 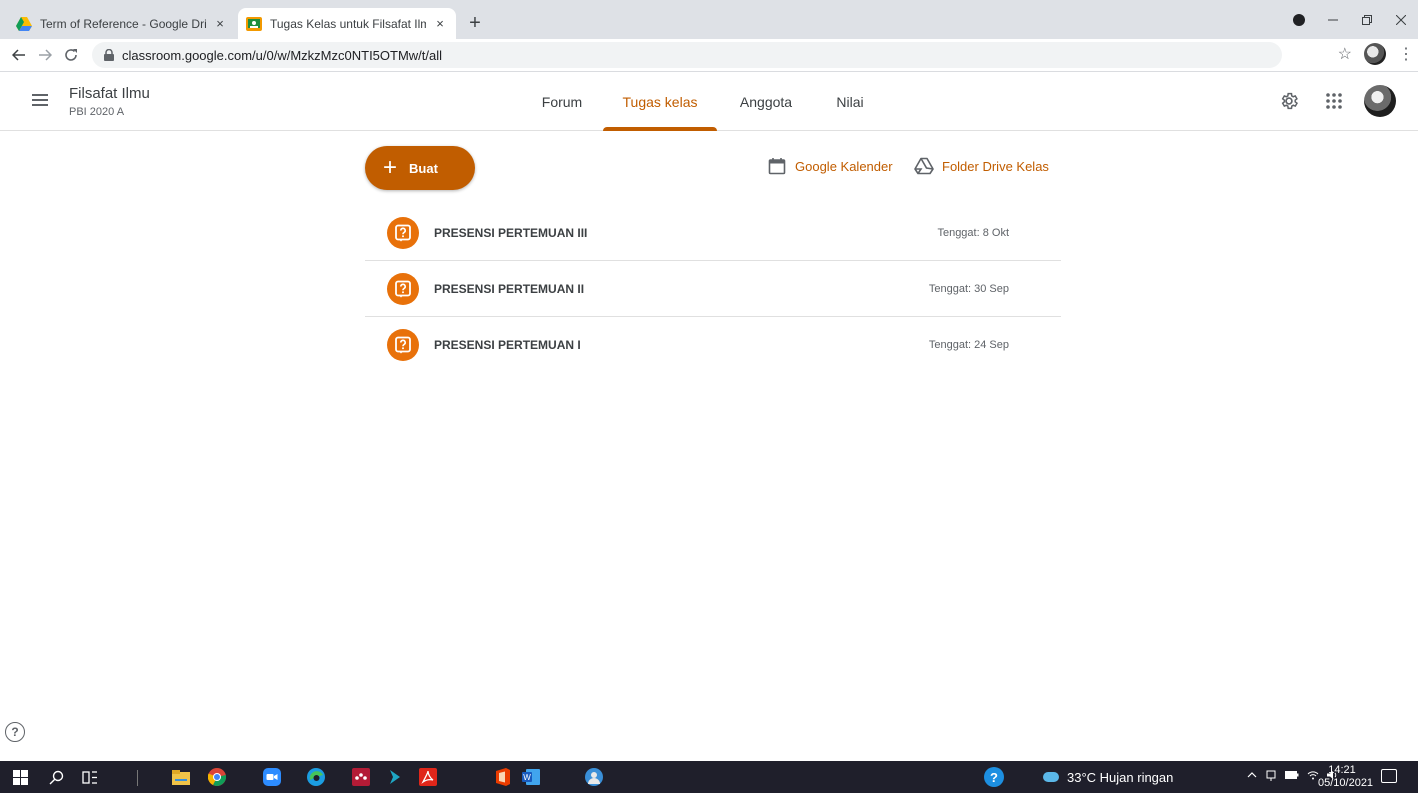 I want to click on classwork-title: PRESENSI PERTEMUAN III, so click(x=511, y=232).